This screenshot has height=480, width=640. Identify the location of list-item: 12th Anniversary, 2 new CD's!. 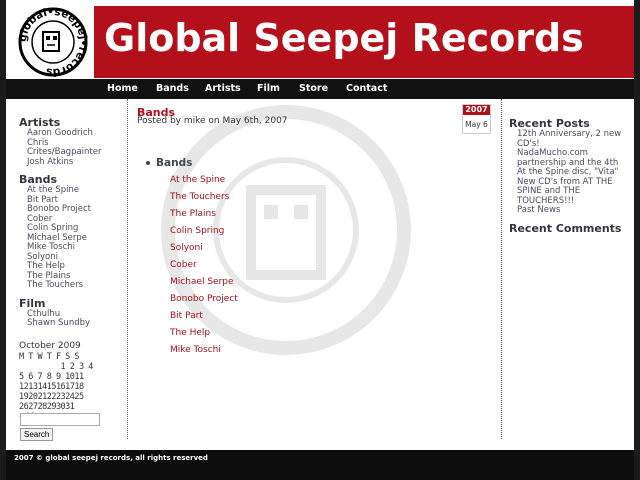
(573, 139).